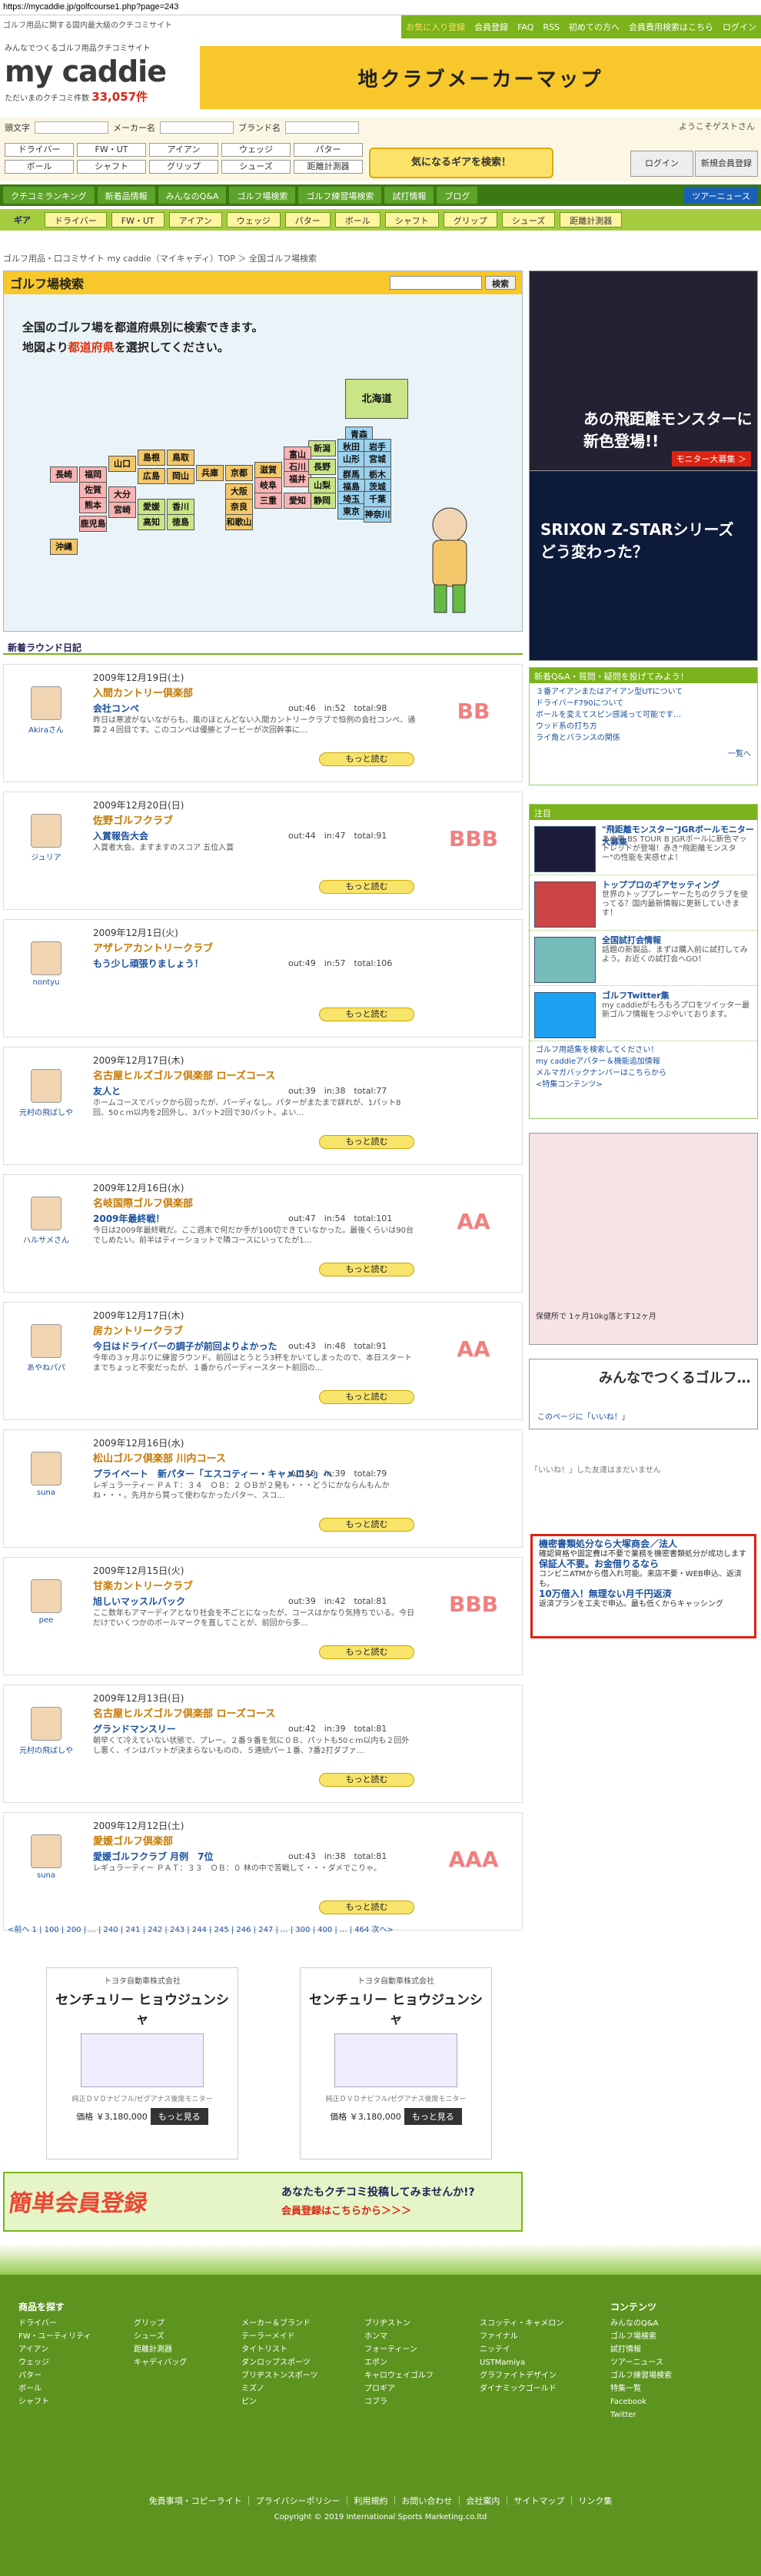 The width and height of the screenshot is (761, 2576). What do you see at coordinates (64, 547) in the screenshot?
I see `prefecture-47: 沖縄` at bounding box center [64, 547].